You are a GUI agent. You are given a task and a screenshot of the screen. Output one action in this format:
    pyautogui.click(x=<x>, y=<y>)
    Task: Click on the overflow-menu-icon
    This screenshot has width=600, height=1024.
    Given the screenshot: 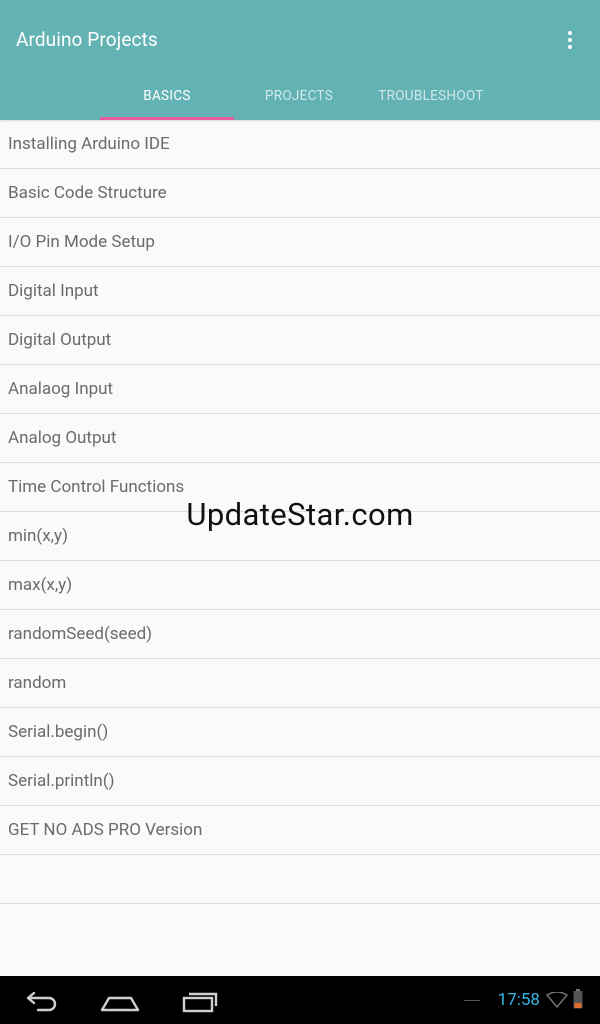 What is the action you would take?
    pyautogui.click(x=570, y=40)
    